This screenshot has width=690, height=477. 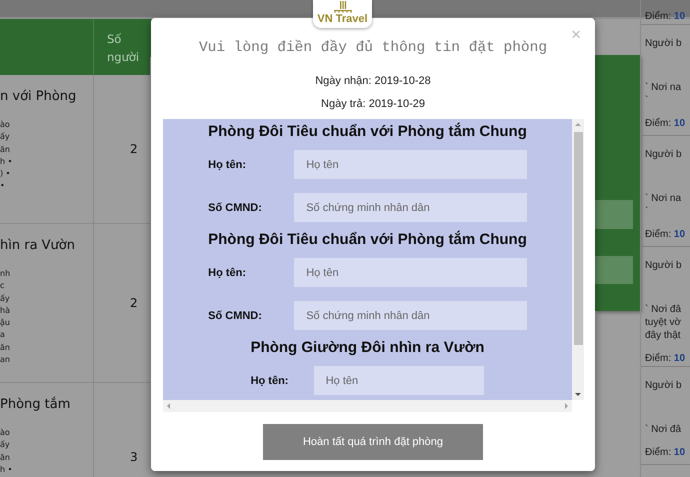 What do you see at coordinates (5, 360) in the screenshot?
I see `amenity-text: an` at bounding box center [5, 360].